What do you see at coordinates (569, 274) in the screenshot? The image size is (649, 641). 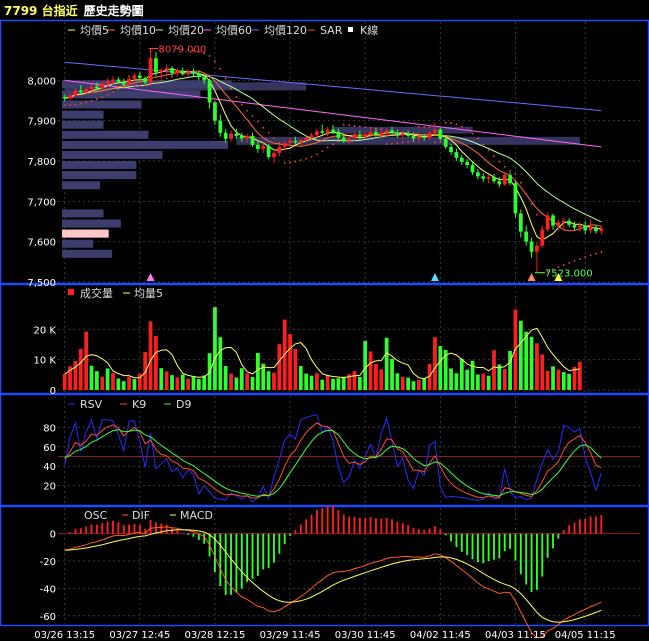 I see `low-annotation-label: 7523.000` at bounding box center [569, 274].